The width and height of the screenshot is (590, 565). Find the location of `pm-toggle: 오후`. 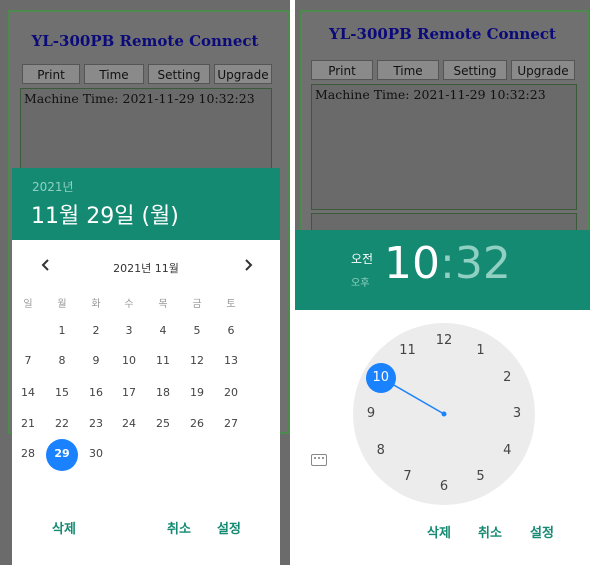

pm-toggle: 오후 is located at coordinates (360, 281).